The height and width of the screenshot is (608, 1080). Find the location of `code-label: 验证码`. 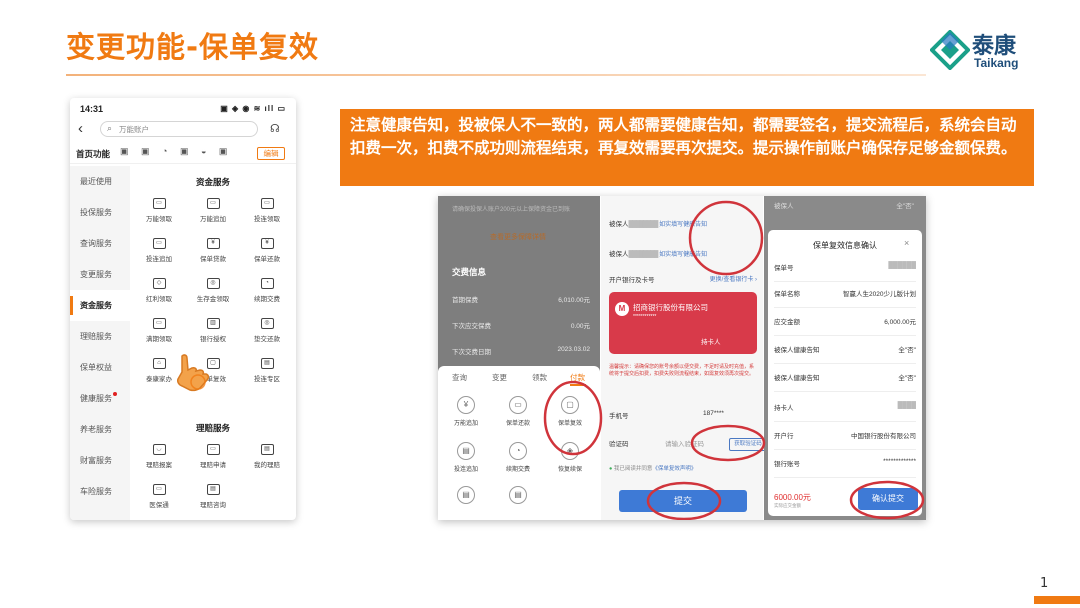

code-label: 验证码 is located at coordinates (619, 444).